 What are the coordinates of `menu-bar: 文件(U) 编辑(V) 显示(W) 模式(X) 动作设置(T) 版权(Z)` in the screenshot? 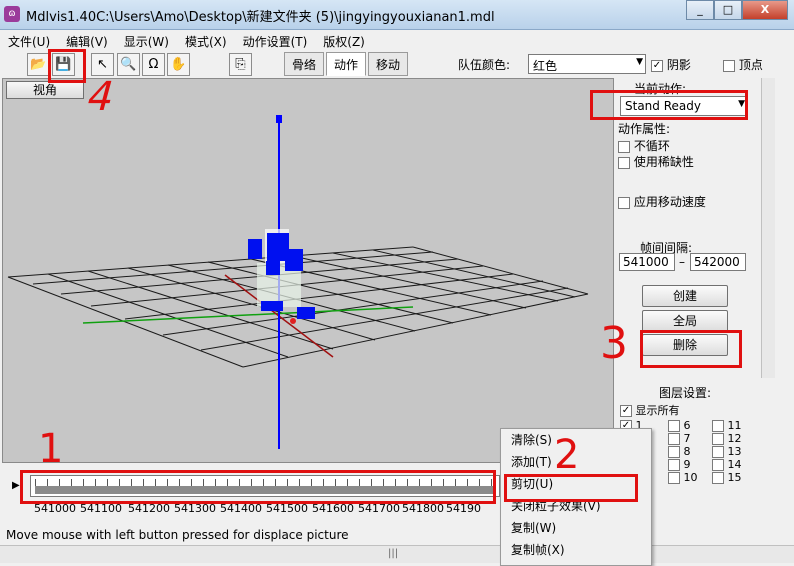 It's located at (397, 40).